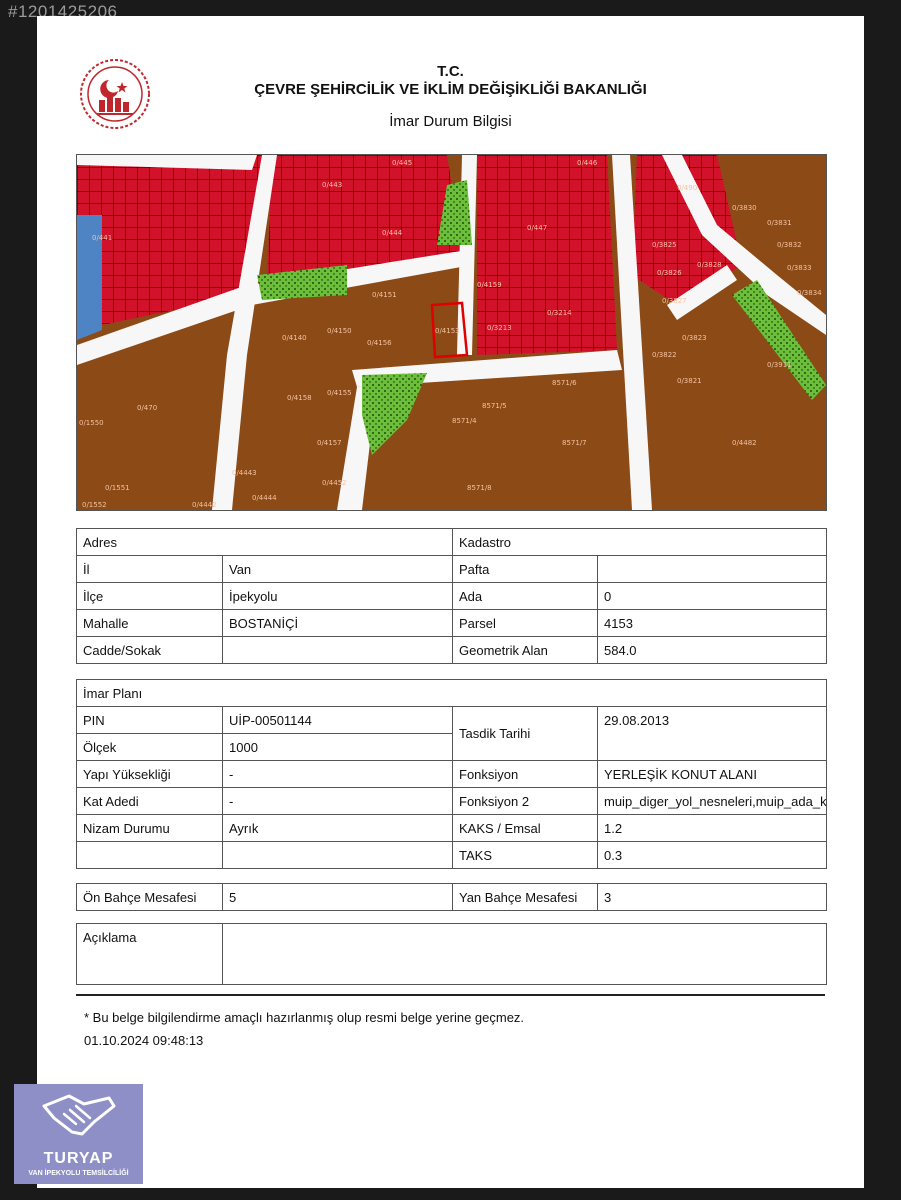  Describe the element at coordinates (117, 488) in the screenshot. I see `map-label: 0/1551` at that location.